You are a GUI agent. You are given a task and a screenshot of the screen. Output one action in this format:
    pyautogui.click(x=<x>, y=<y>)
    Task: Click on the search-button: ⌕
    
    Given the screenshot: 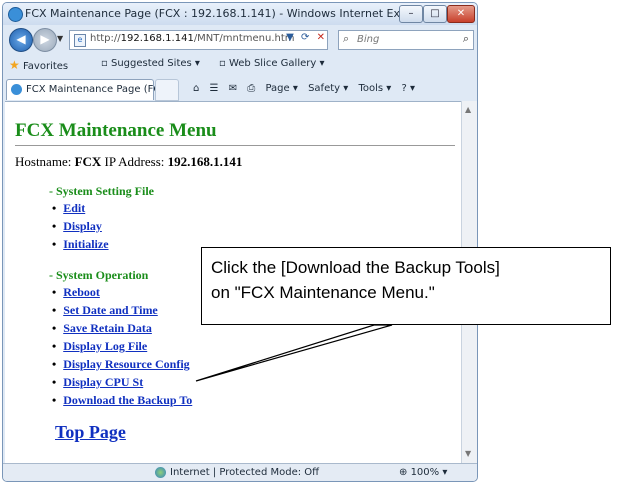 What is the action you would take?
    pyautogui.click(x=466, y=39)
    